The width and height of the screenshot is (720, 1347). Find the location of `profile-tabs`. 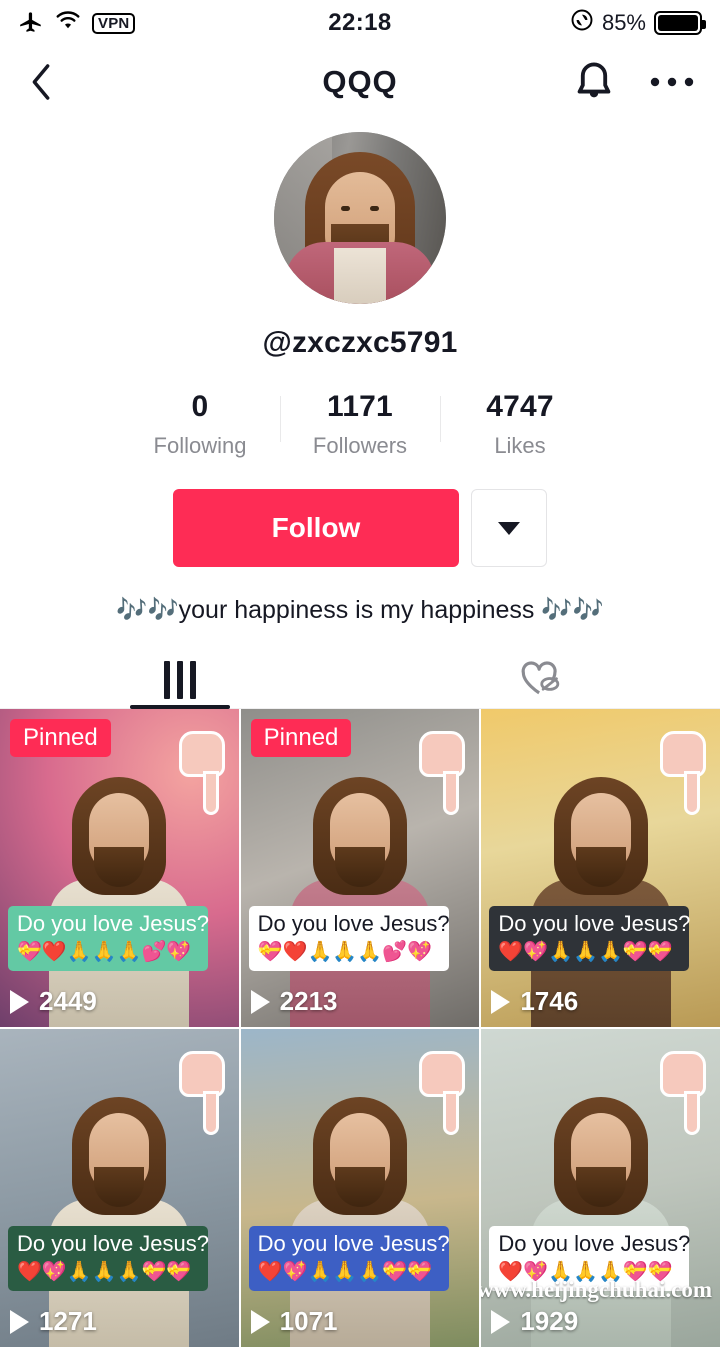

profile-tabs is located at coordinates (360, 681).